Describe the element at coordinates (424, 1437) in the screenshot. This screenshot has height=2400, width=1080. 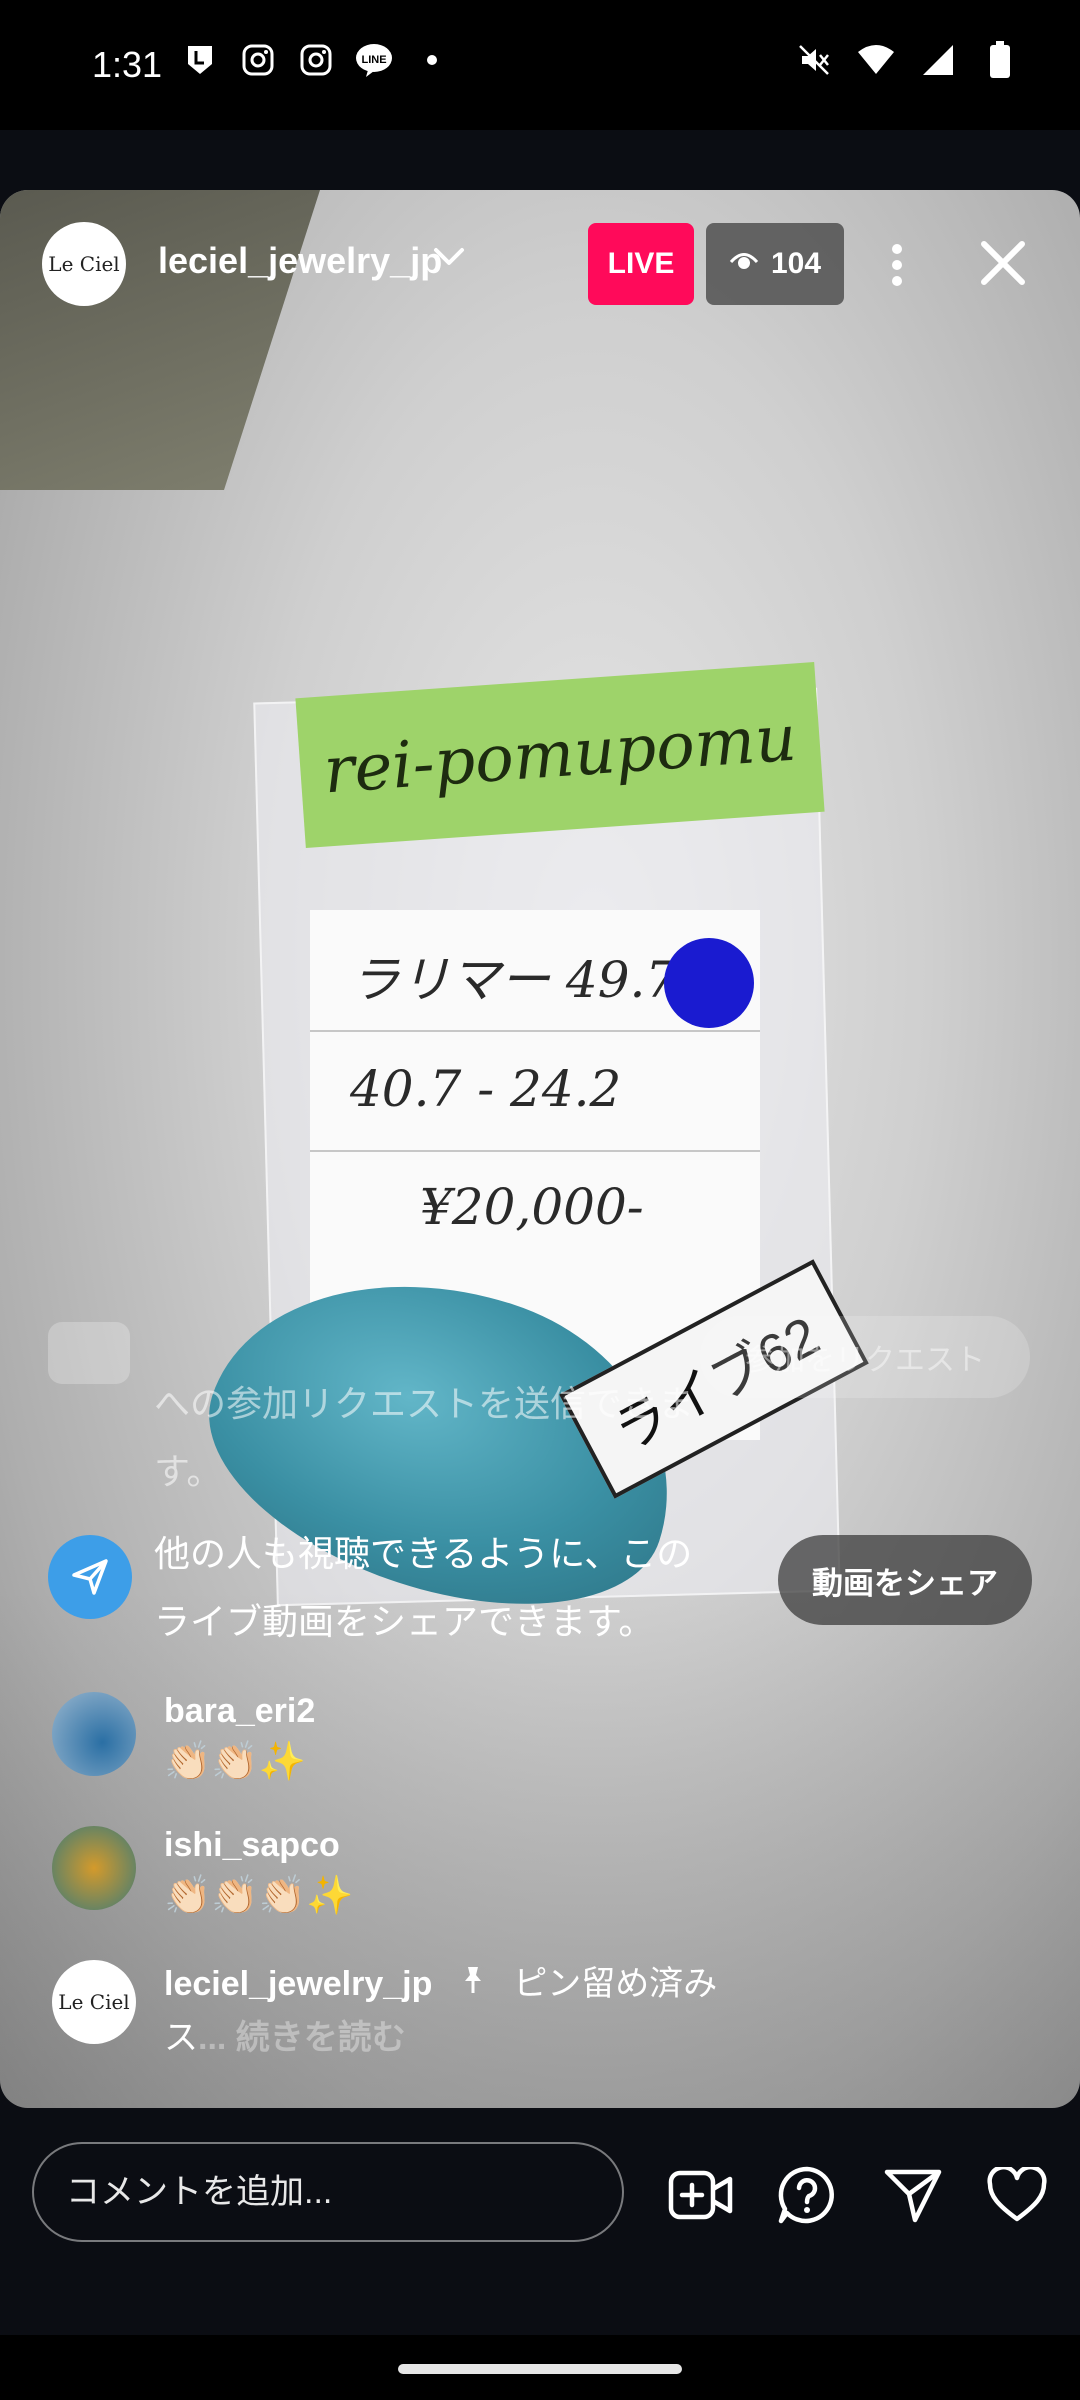
I see `join-request-text: への参加リクエストを送信できます。` at that location.